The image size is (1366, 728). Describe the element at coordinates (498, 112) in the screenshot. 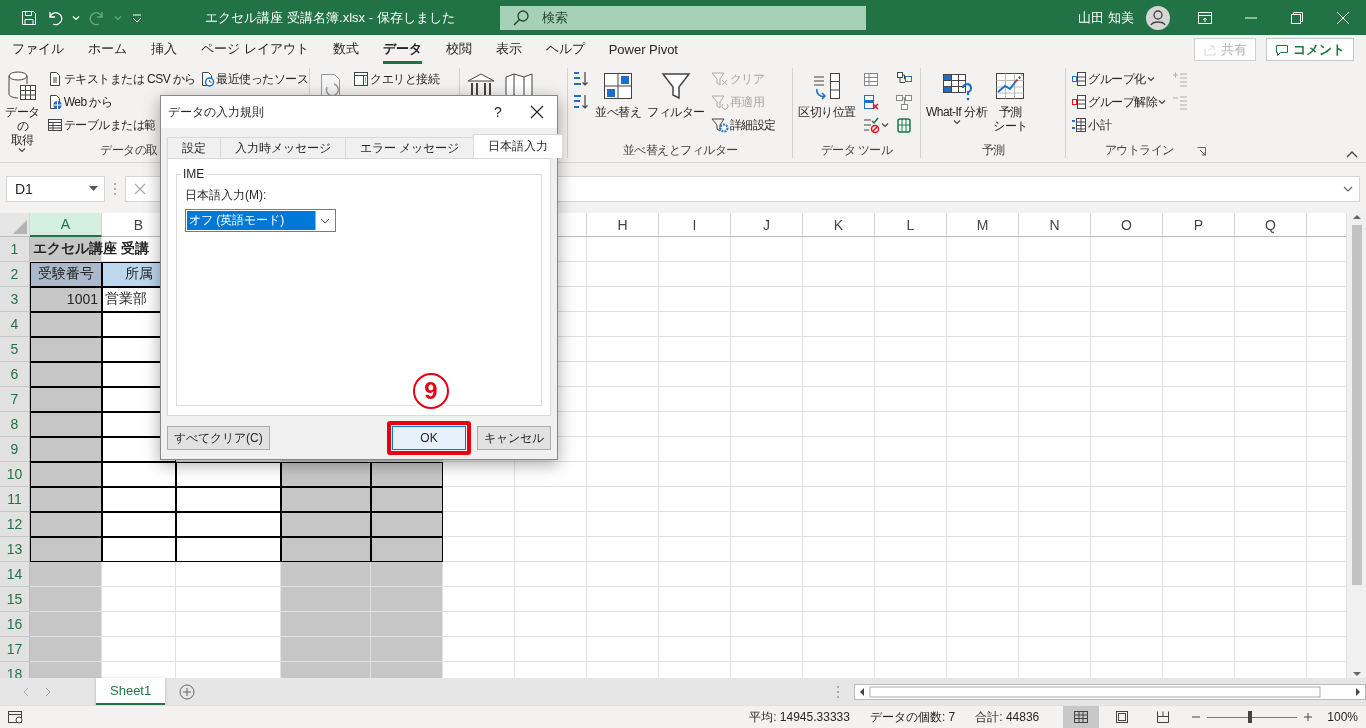

I see `help-button: ?` at that location.